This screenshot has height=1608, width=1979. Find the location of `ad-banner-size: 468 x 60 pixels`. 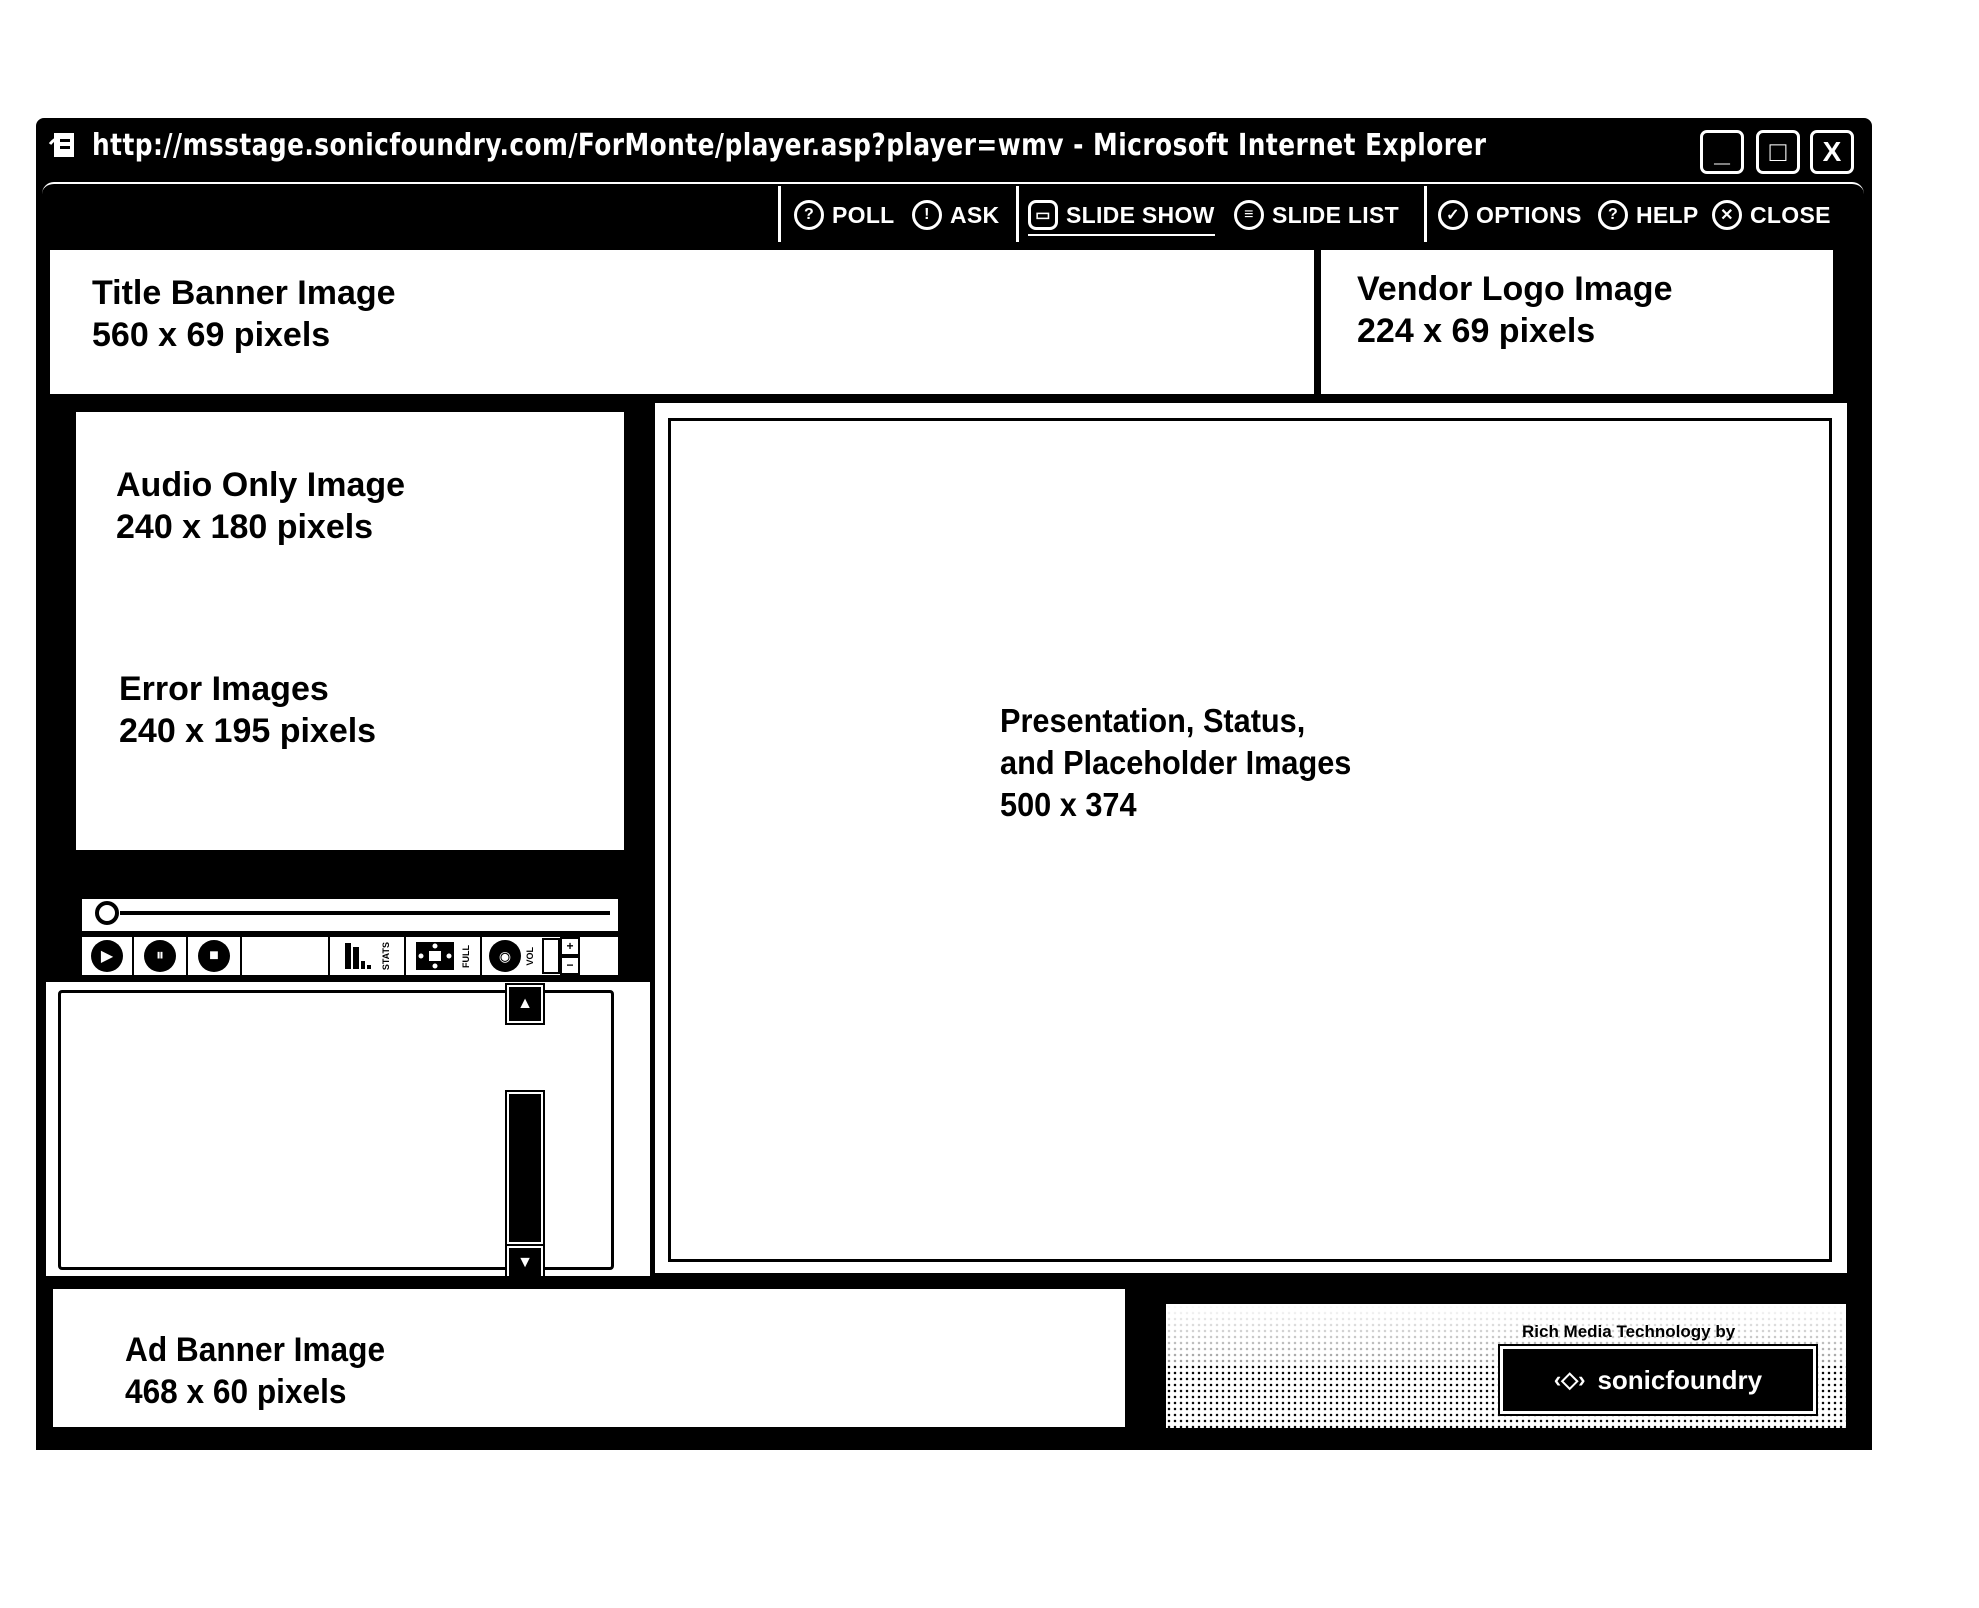

ad-banner-size: 468 x 60 pixels is located at coordinates (236, 1392).